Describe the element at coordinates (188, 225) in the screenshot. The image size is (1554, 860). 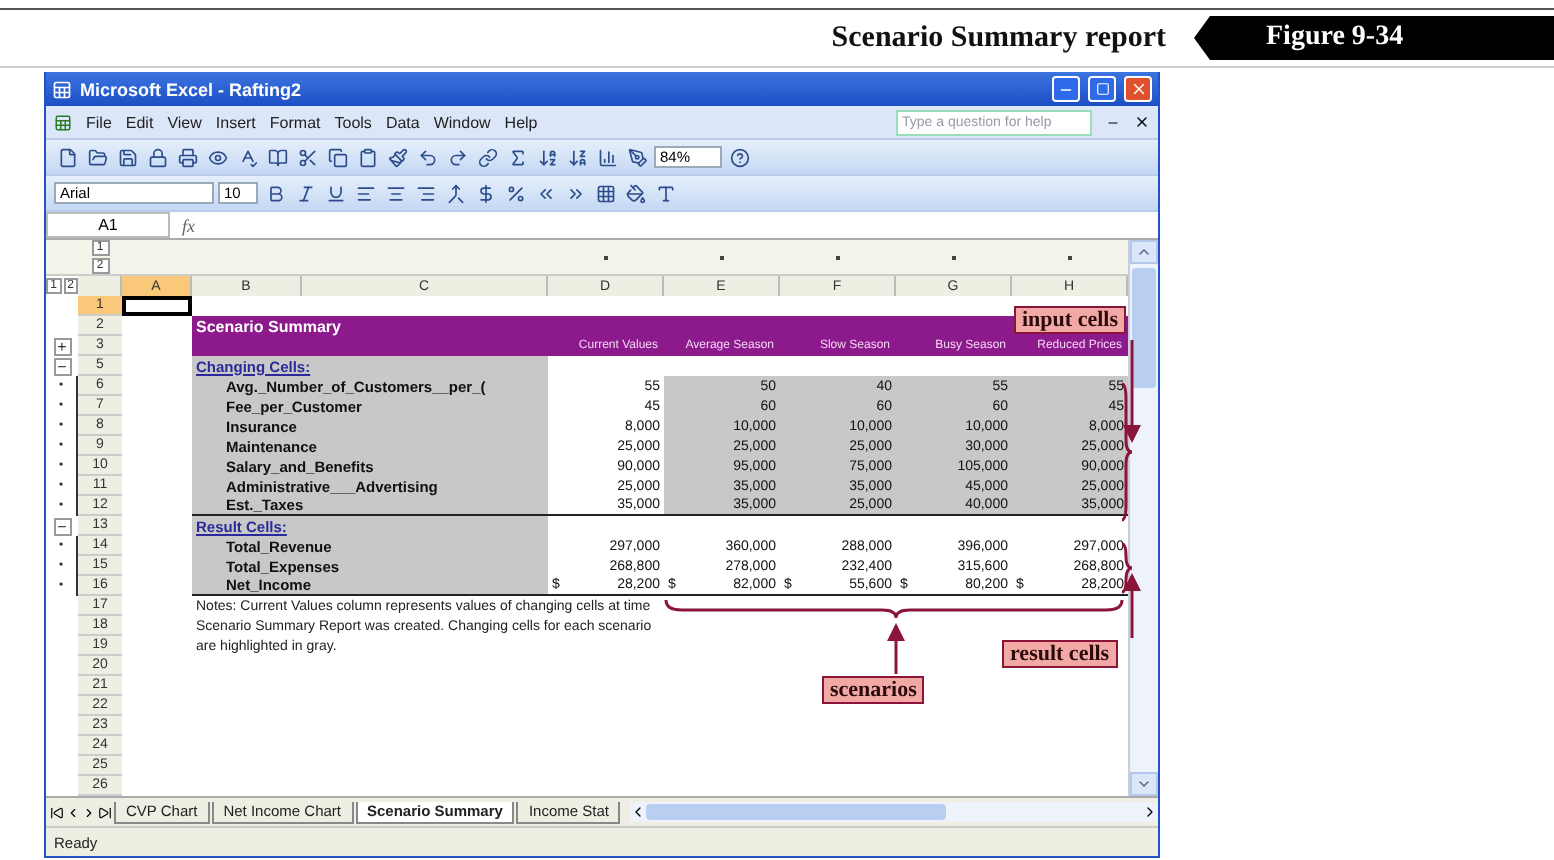
I see `function-label: fx` at that location.